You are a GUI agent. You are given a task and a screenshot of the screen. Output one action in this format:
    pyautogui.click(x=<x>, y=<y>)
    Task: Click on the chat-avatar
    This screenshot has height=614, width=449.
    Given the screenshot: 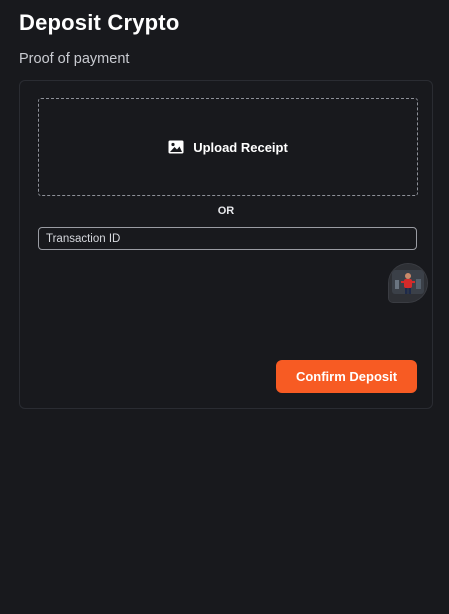 What is the action you would take?
    pyautogui.click(x=408, y=283)
    